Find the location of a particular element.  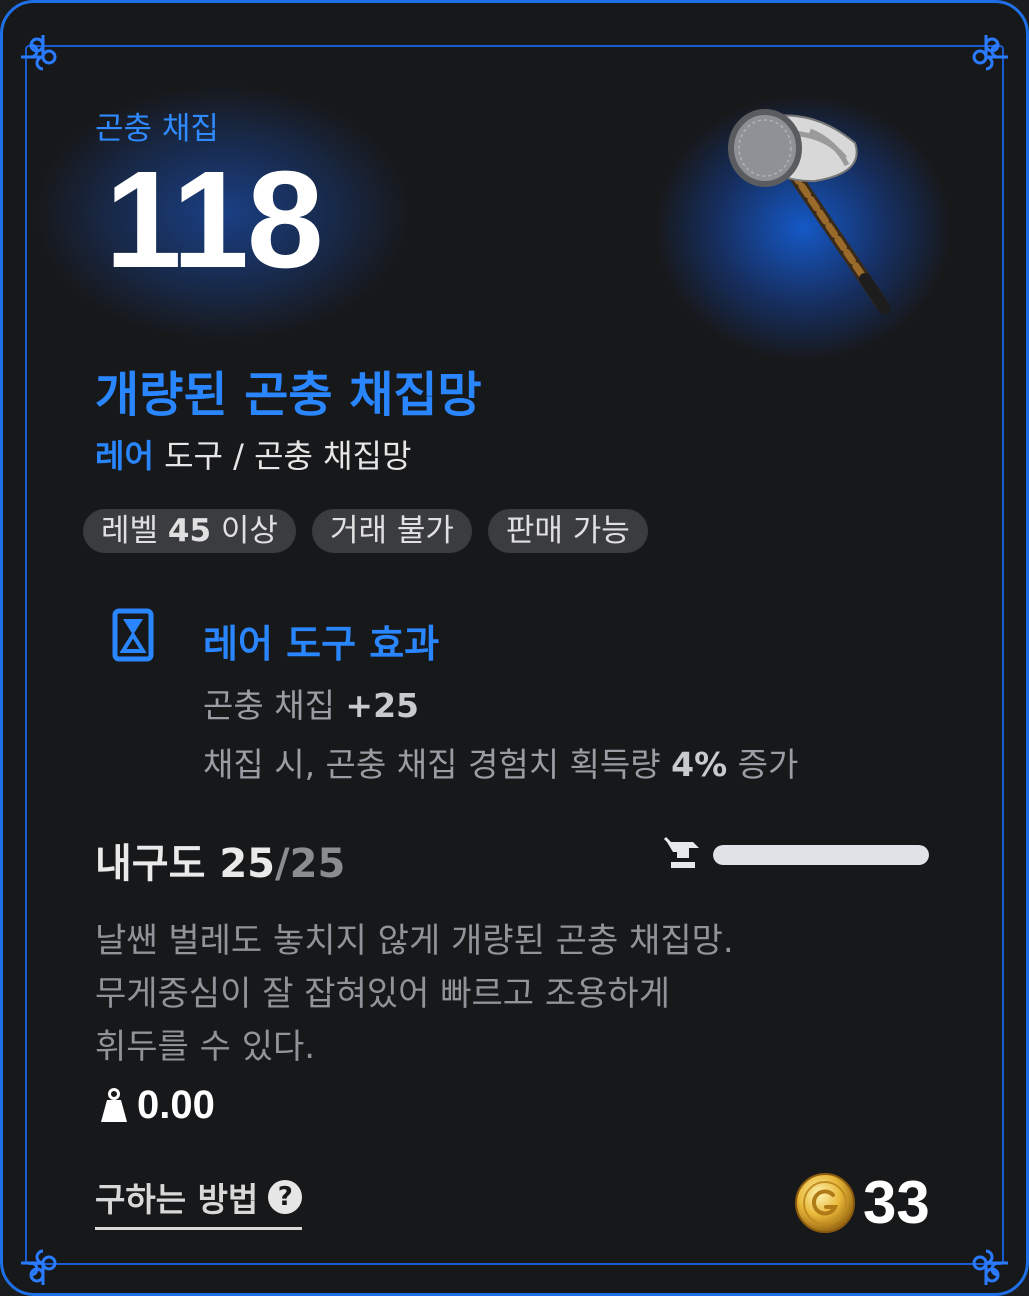

gold-coin-icon is located at coordinates (825, 1203).